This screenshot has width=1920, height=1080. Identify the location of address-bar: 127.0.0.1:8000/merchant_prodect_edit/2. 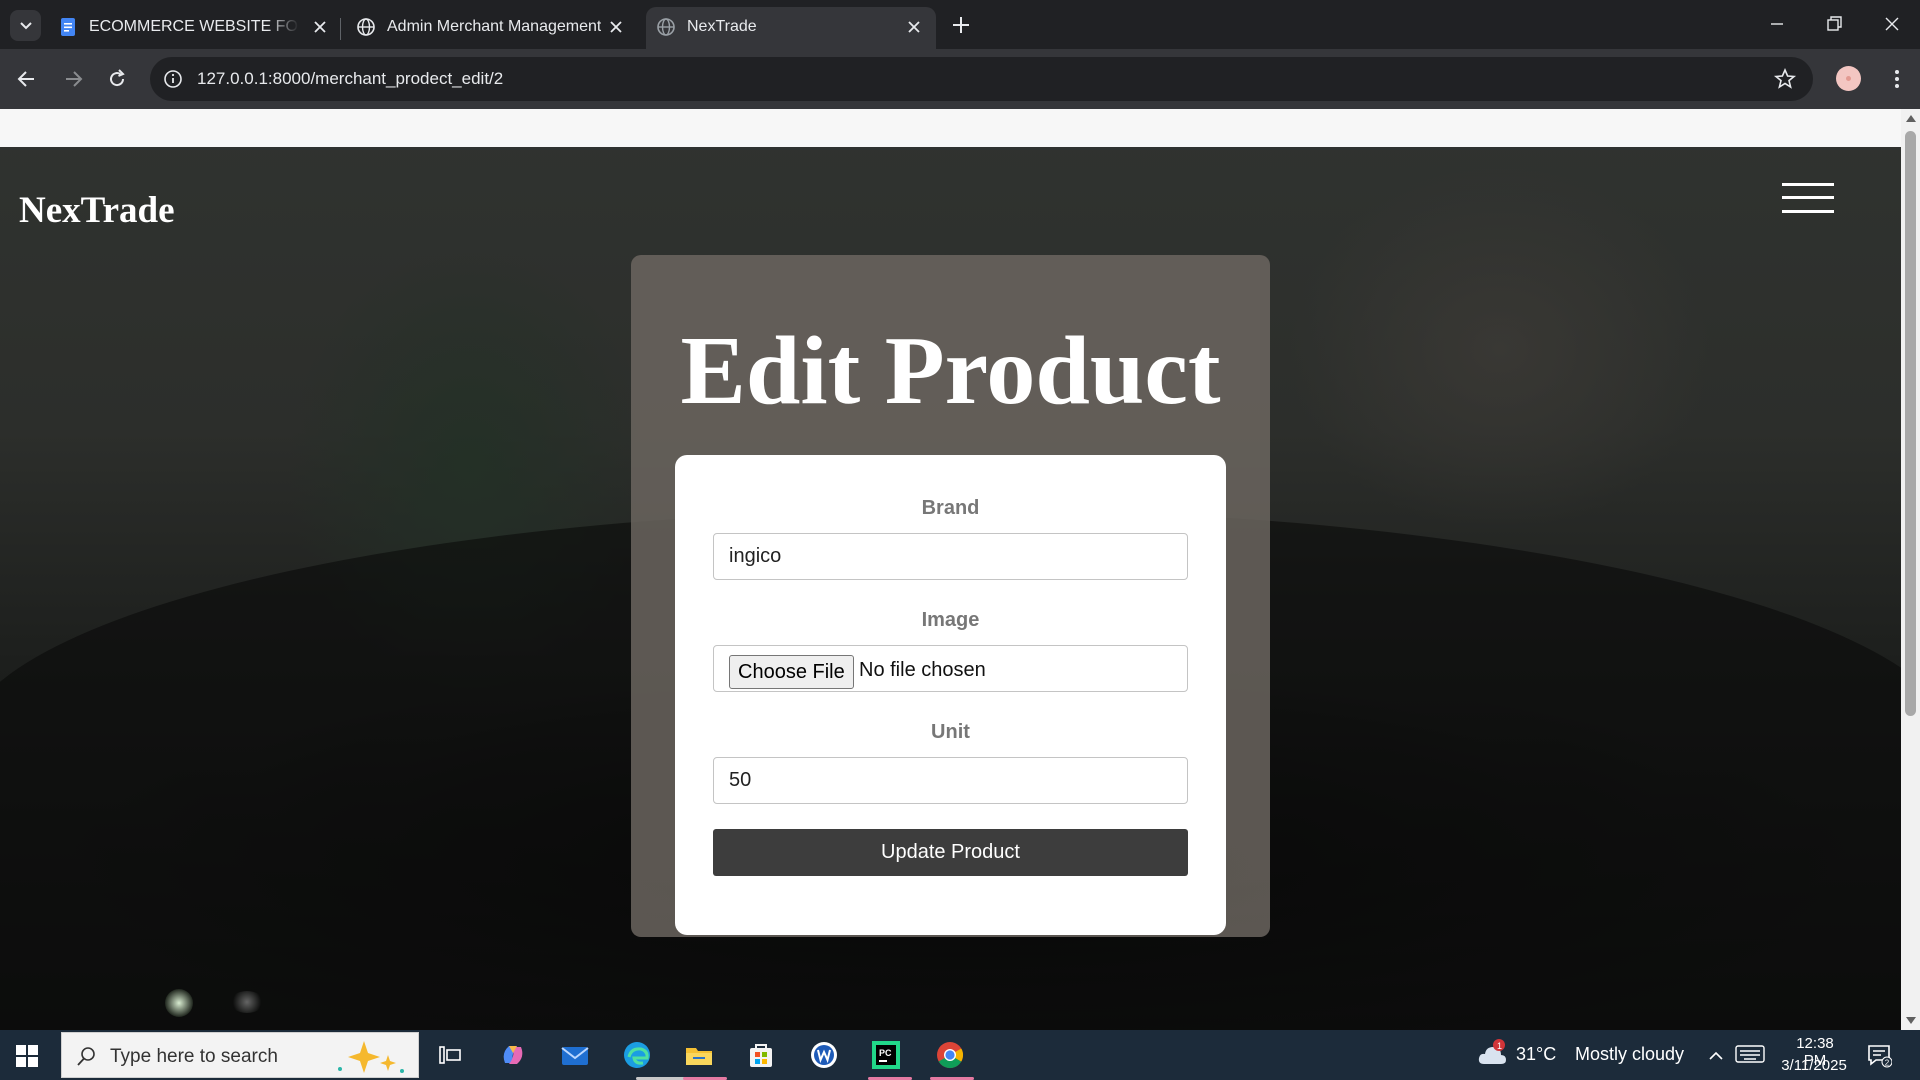
(981, 79).